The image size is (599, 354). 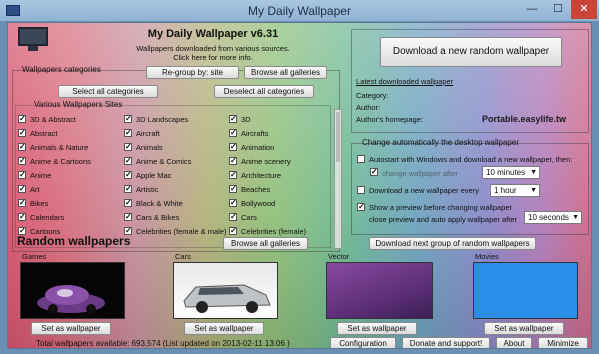 I want to click on configuration-button: Configuration, so click(x=363, y=342).